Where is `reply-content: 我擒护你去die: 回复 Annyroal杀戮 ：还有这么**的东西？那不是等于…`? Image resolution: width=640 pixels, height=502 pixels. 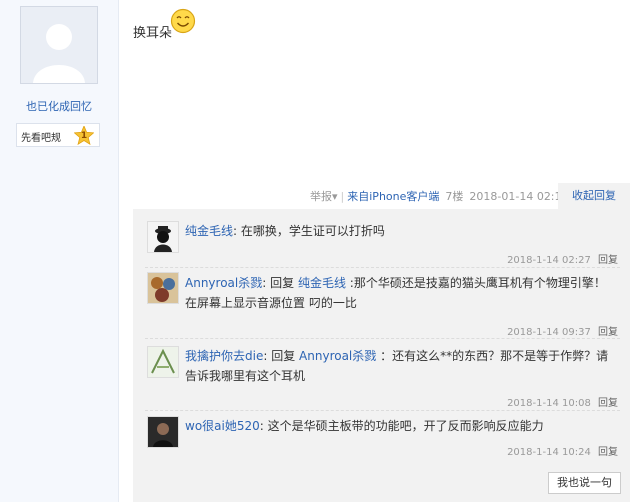
reply-content: 我擒护你去die: 回复 Annyroal杀戮 ：还有这么**的东西？那不是等于… is located at coordinates (397, 366).